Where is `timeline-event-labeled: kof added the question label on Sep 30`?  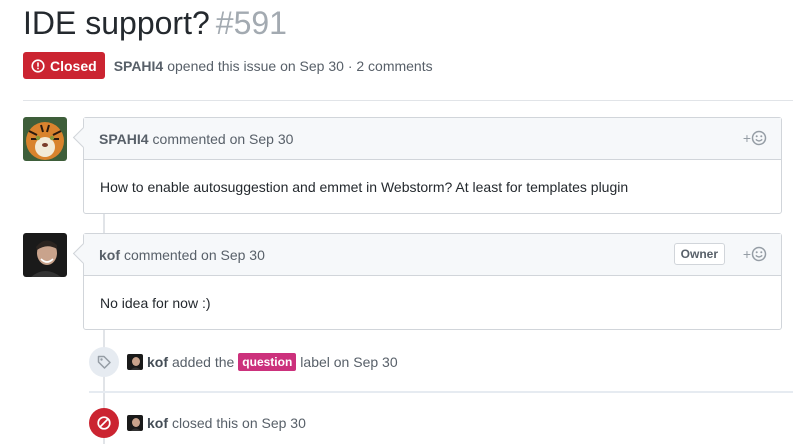 timeline-event-labeled: kof added the question label on Sep 30 is located at coordinates (243, 362).